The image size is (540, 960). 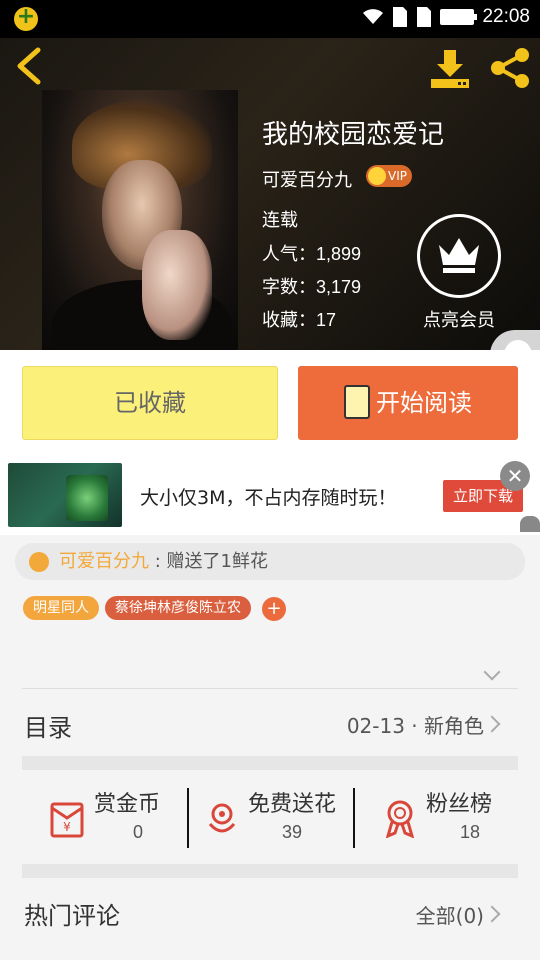 I want to click on member-button, so click(x=459, y=256).